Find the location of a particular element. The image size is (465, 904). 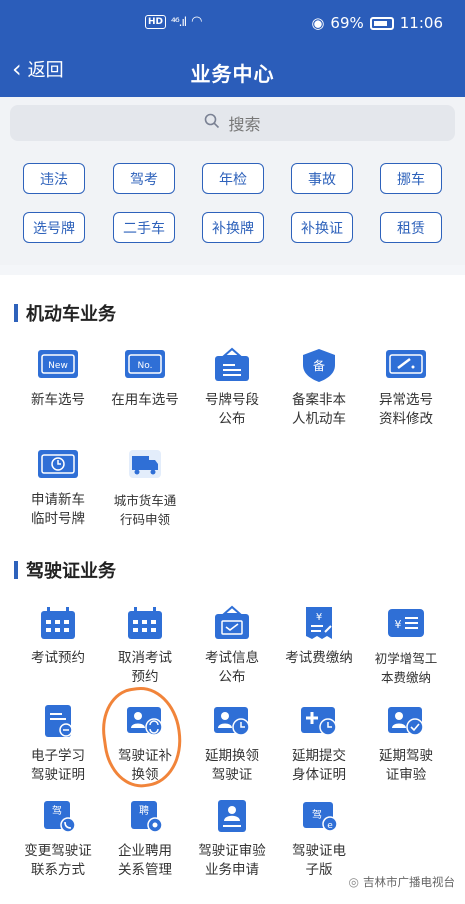

service-label: 延期换领 驾驶证 is located at coordinates (232, 765).